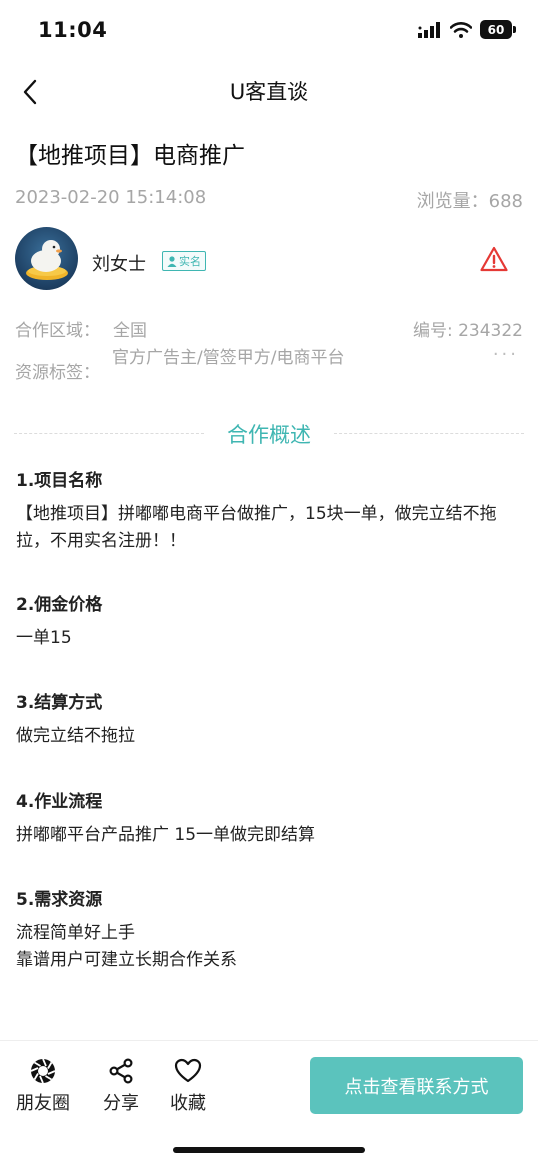  I want to click on share-label: 分享, so click(121, 1103).